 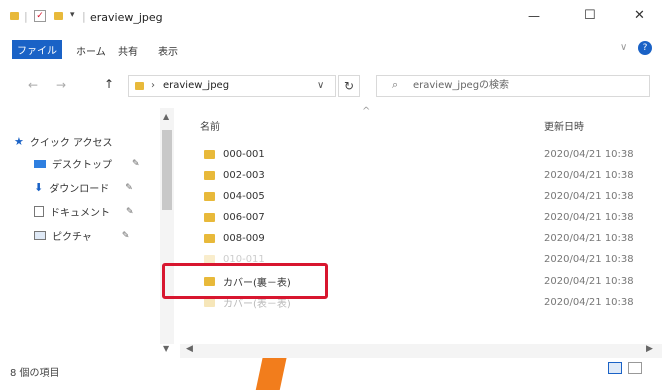 I want to click on scroll-right-icon: ▶, so click(x=649, y=349).